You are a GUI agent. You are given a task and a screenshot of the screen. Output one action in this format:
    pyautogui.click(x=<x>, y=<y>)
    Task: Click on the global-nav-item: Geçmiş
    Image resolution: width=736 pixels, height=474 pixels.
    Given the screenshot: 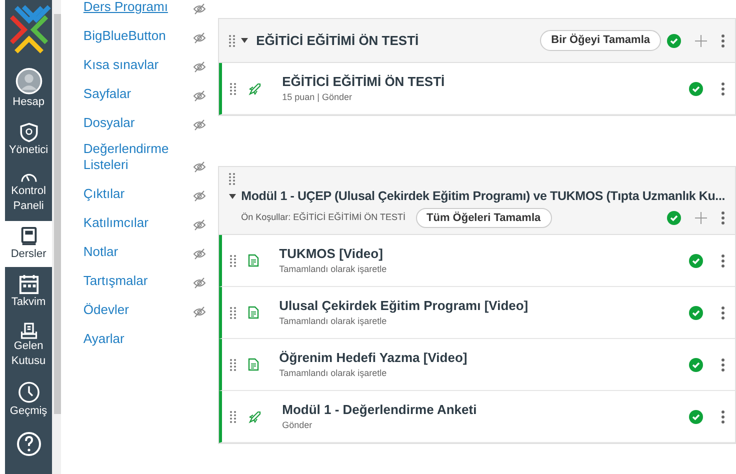 What is the action you would take?
    pyautogui.click(x=28, y=400)
    